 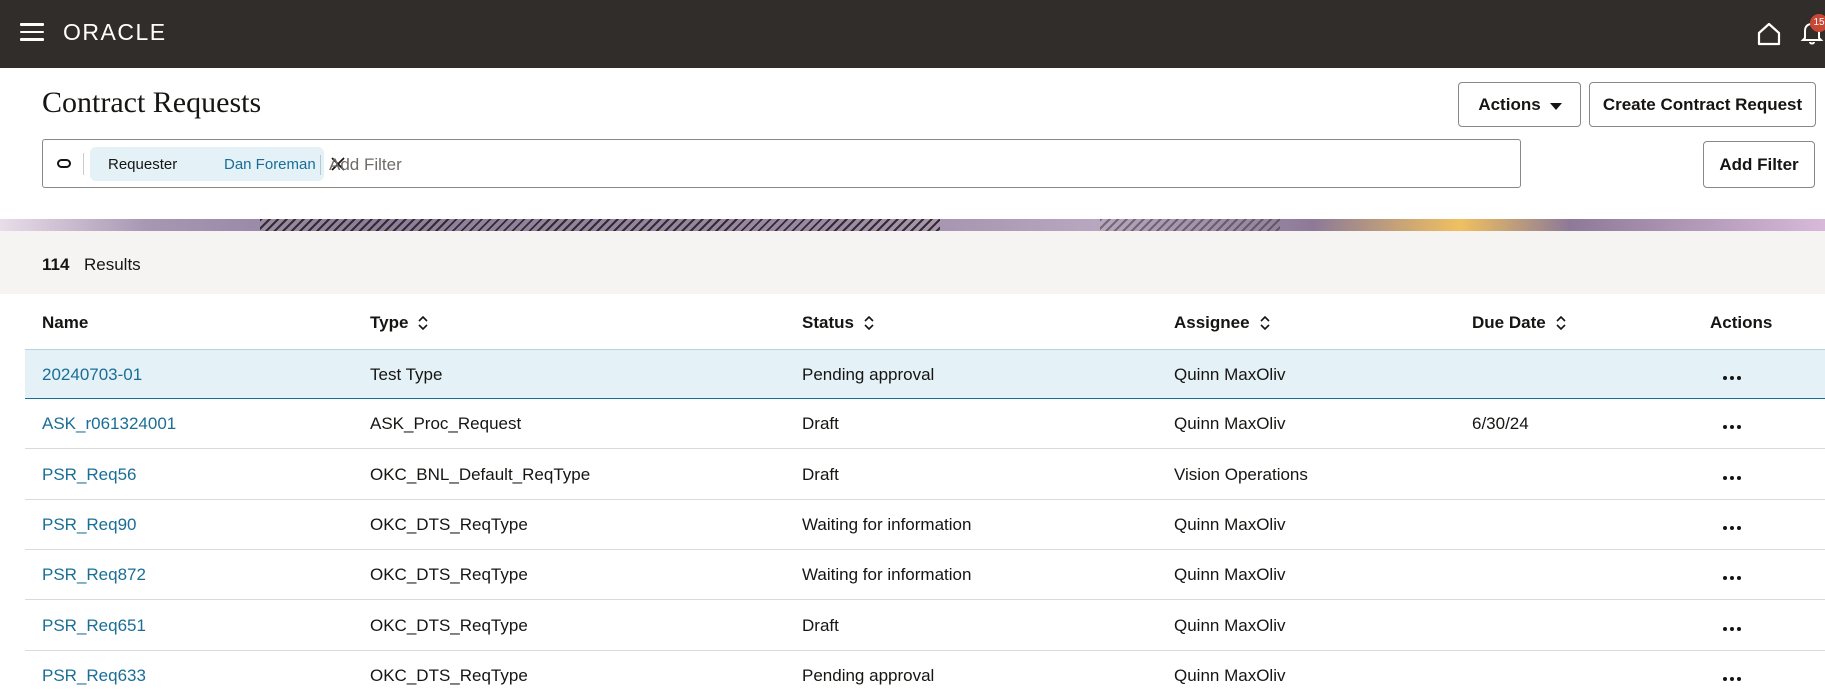 I want to click on column-header-label: Name, so click(x=65, y=322).